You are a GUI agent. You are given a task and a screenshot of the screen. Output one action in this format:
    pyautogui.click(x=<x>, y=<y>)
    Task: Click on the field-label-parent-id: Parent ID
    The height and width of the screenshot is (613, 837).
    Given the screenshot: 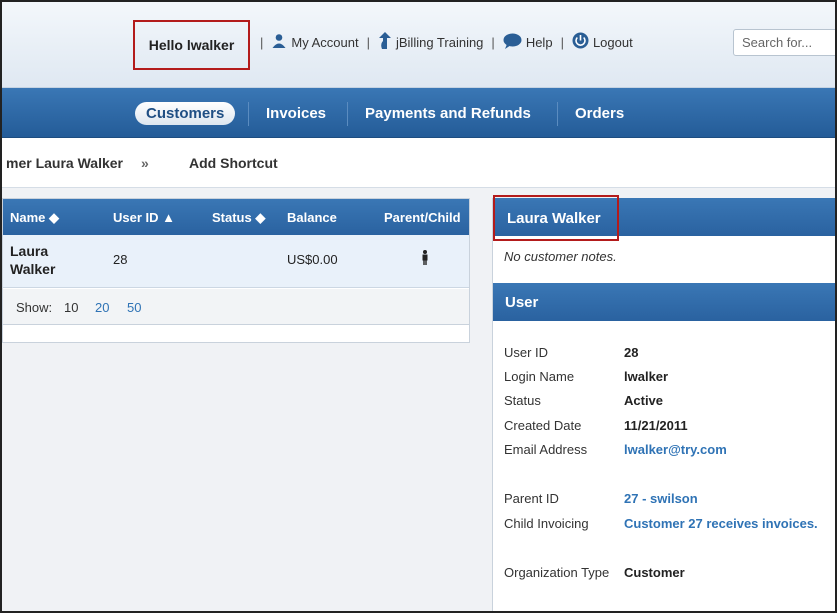 What is the action you would take?
    pyautogui.click(x=531, y=498)
    